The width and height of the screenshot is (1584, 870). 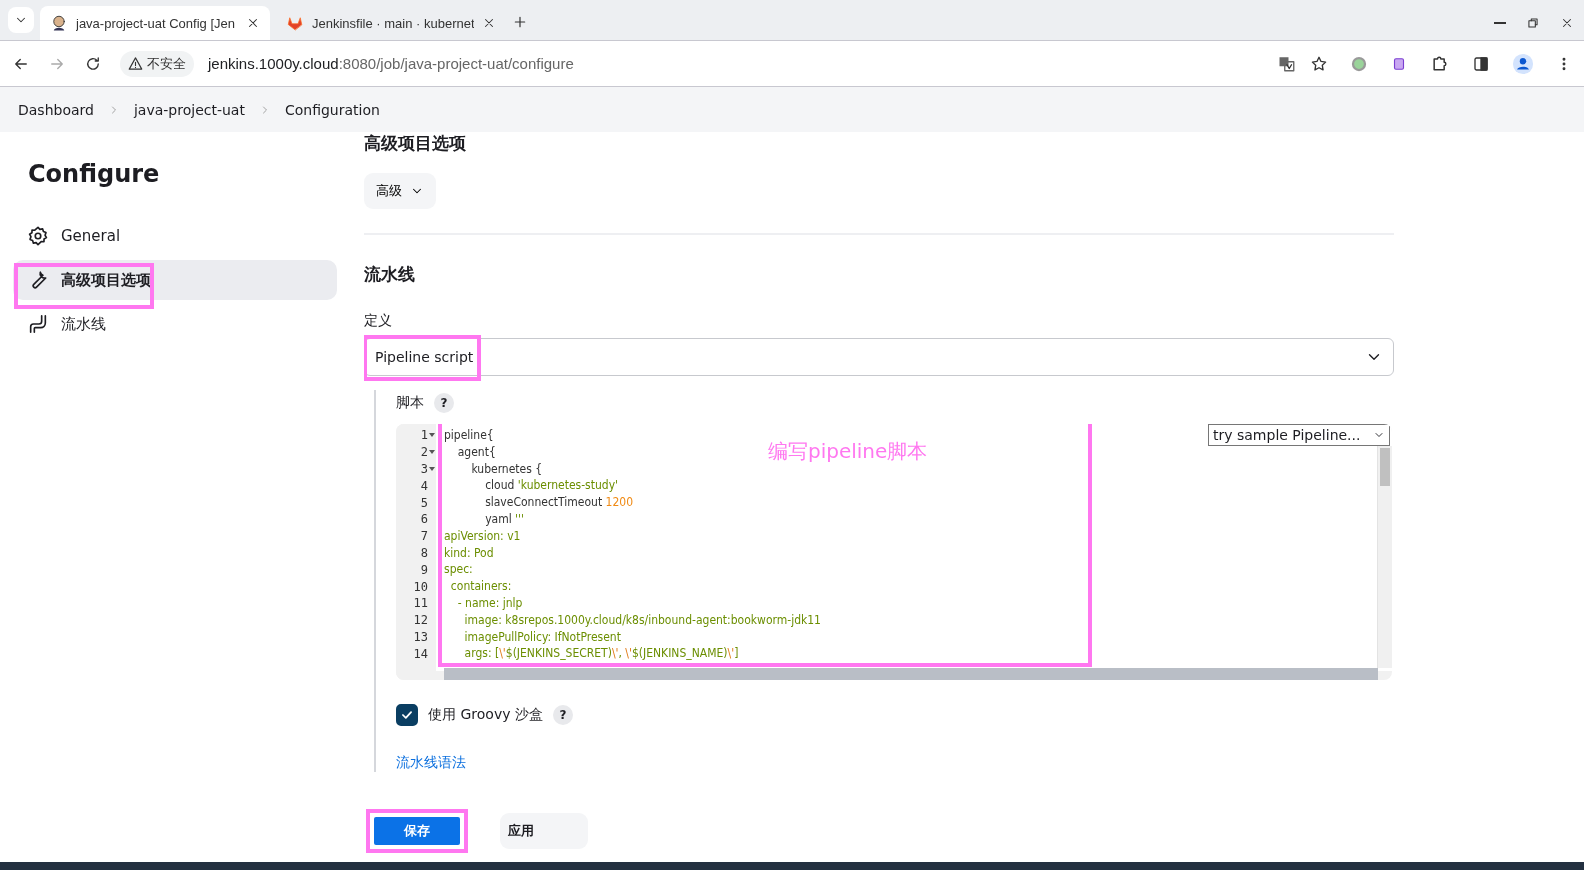 I want to click on breadcrumb-link: java-project-uat, so click(x=189, y=109).